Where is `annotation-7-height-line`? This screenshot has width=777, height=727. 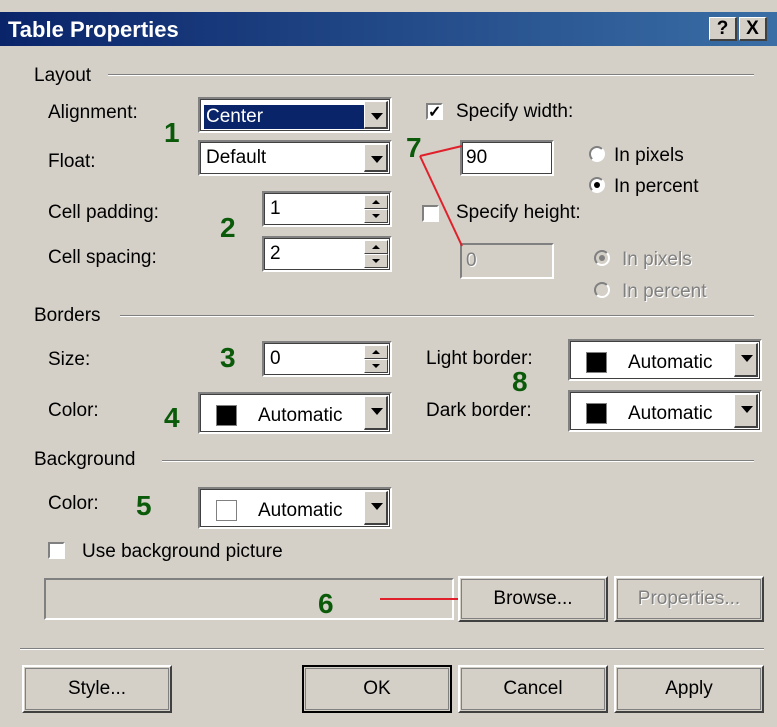
annotation-7-height-line is located at coordinates (441, 201).